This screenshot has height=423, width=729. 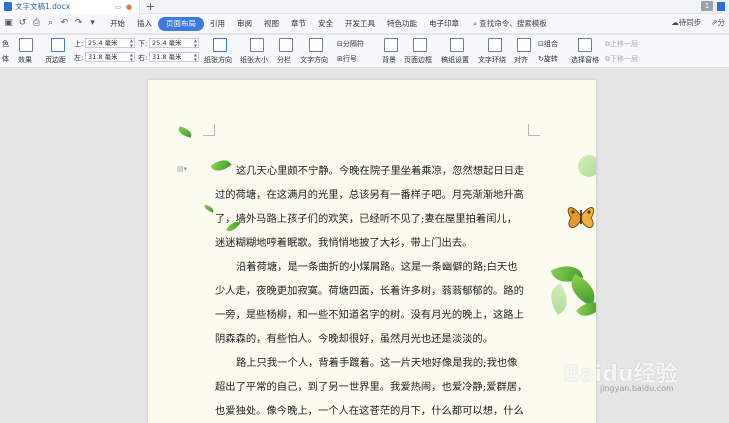 What do you see at coordinates (325, 24) in the screenshot?
I see `menu-tab: 安全` at bounding box center [325, 24].